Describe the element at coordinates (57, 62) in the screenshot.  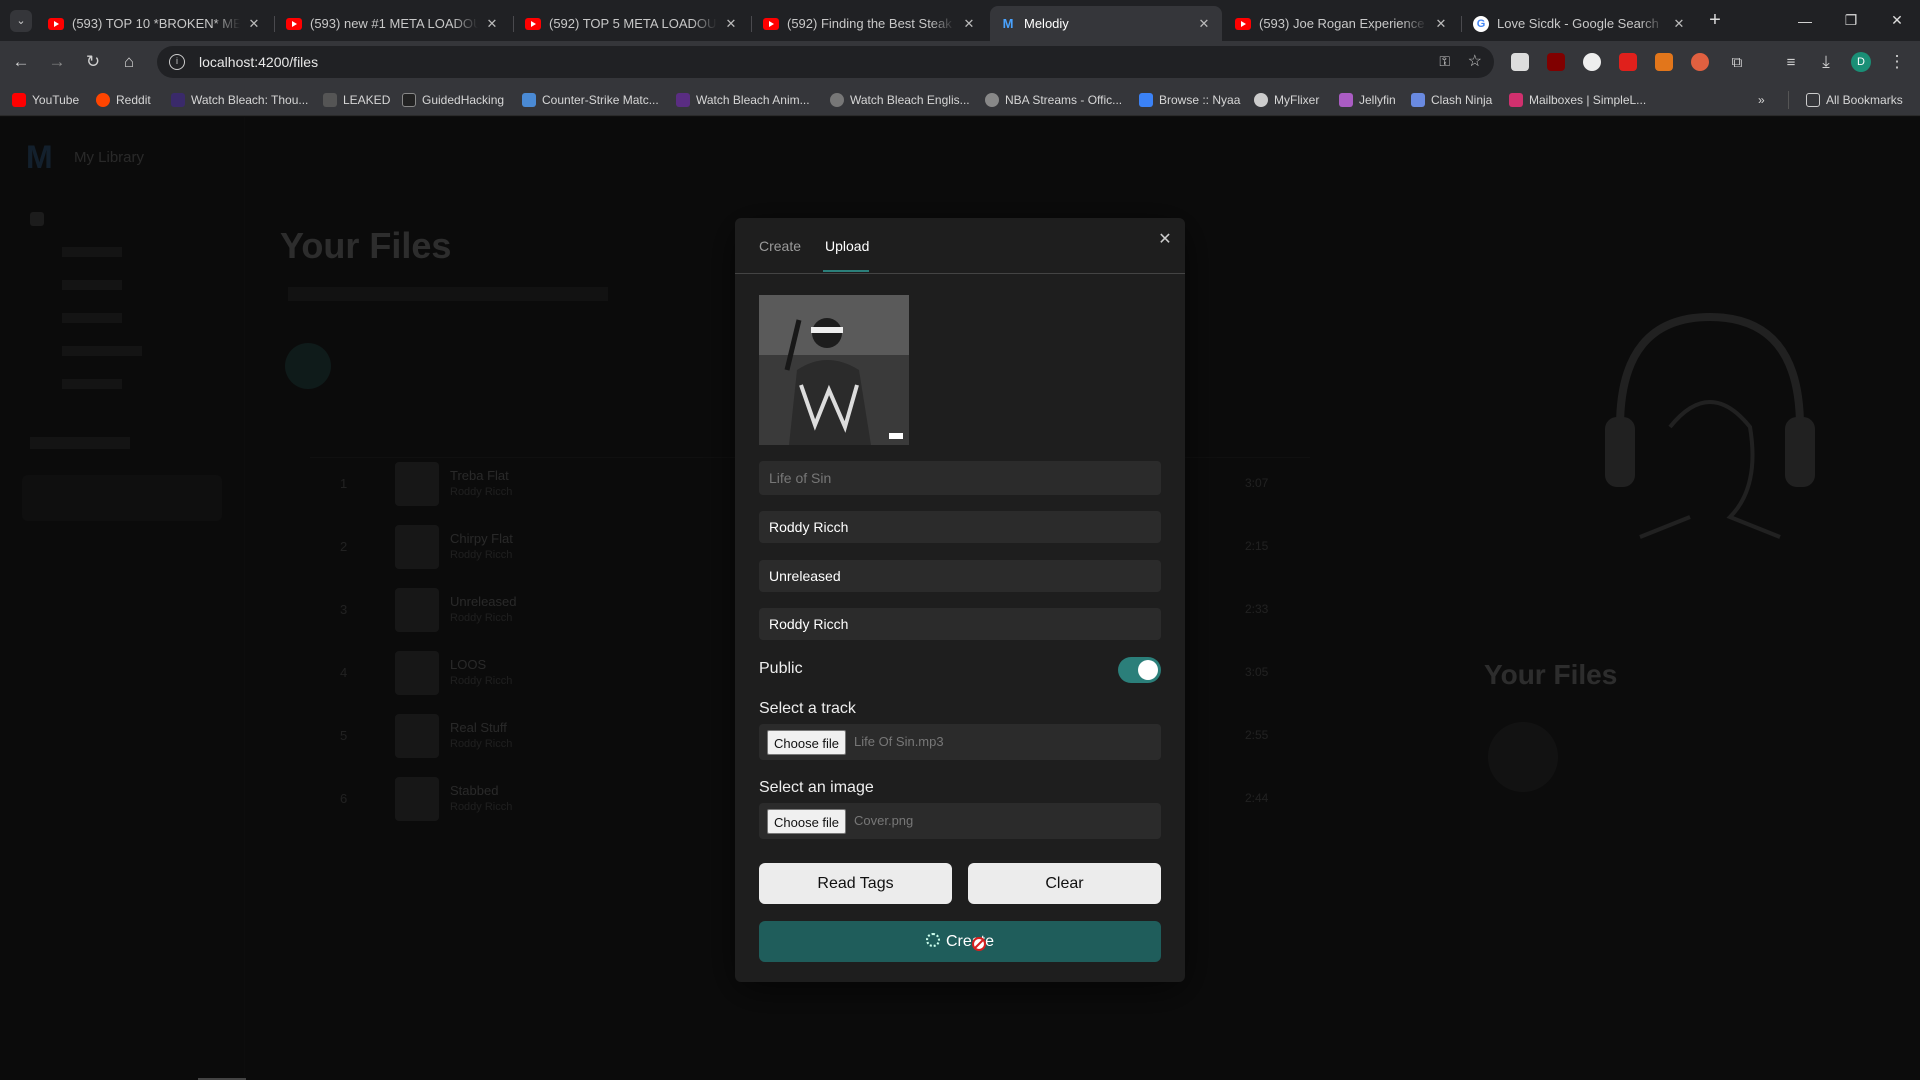
I see `forward-icon: →` at that location.